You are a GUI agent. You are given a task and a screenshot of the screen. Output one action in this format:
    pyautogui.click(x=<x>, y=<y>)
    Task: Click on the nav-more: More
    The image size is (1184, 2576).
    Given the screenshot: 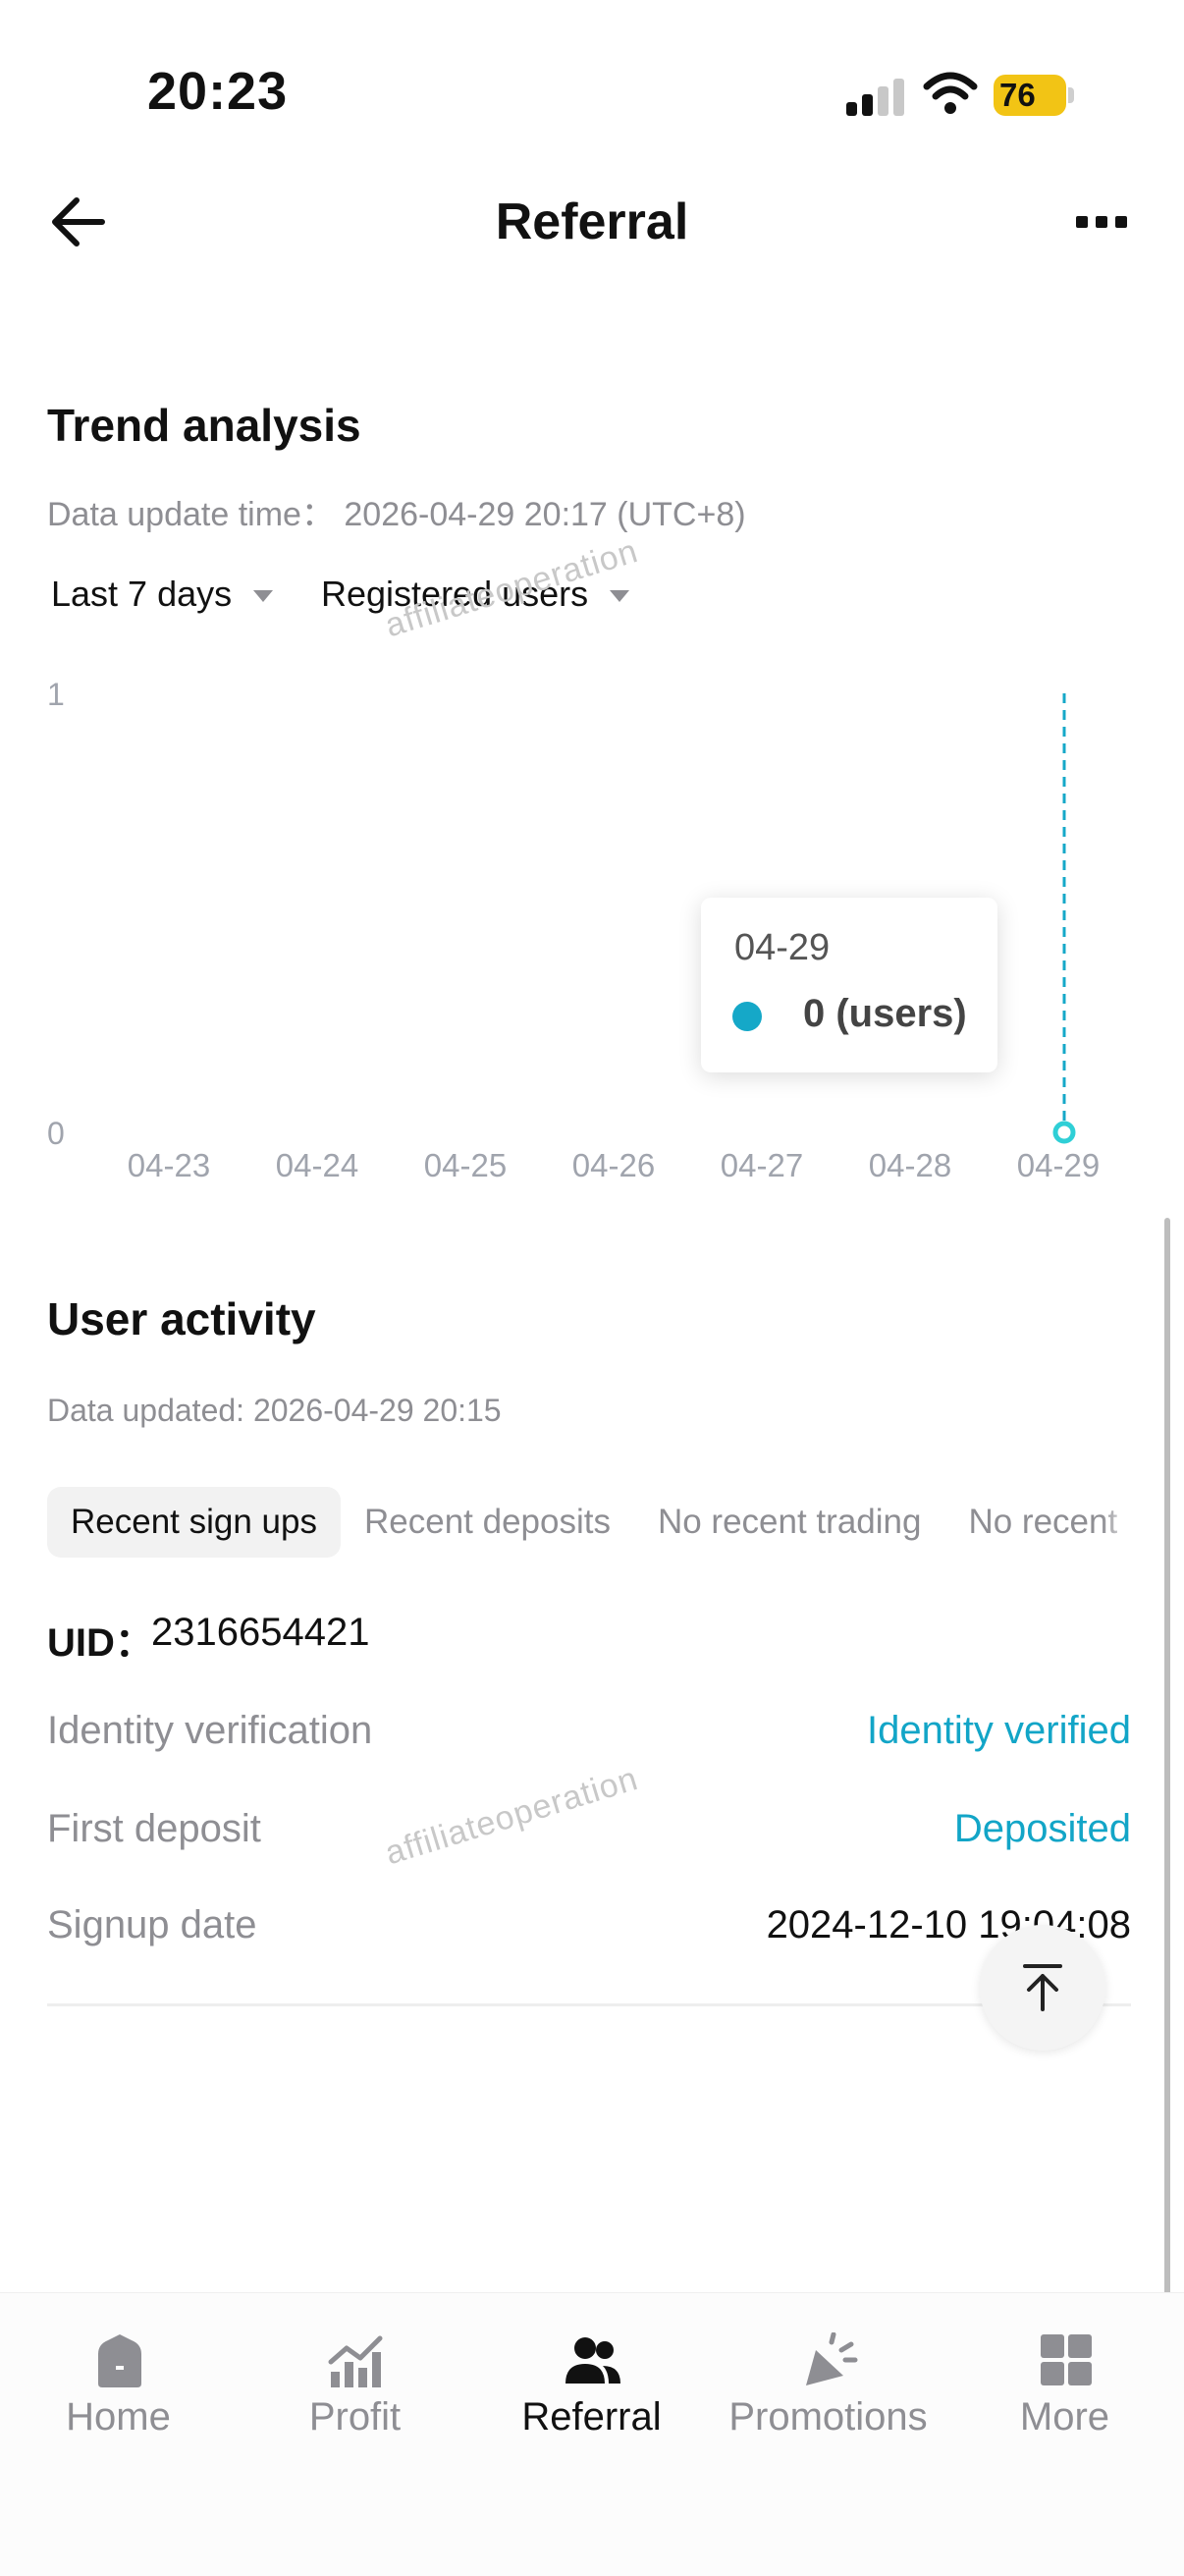 What is the action you would take?
    pyautogui.click(x=1064, y=2382)
    